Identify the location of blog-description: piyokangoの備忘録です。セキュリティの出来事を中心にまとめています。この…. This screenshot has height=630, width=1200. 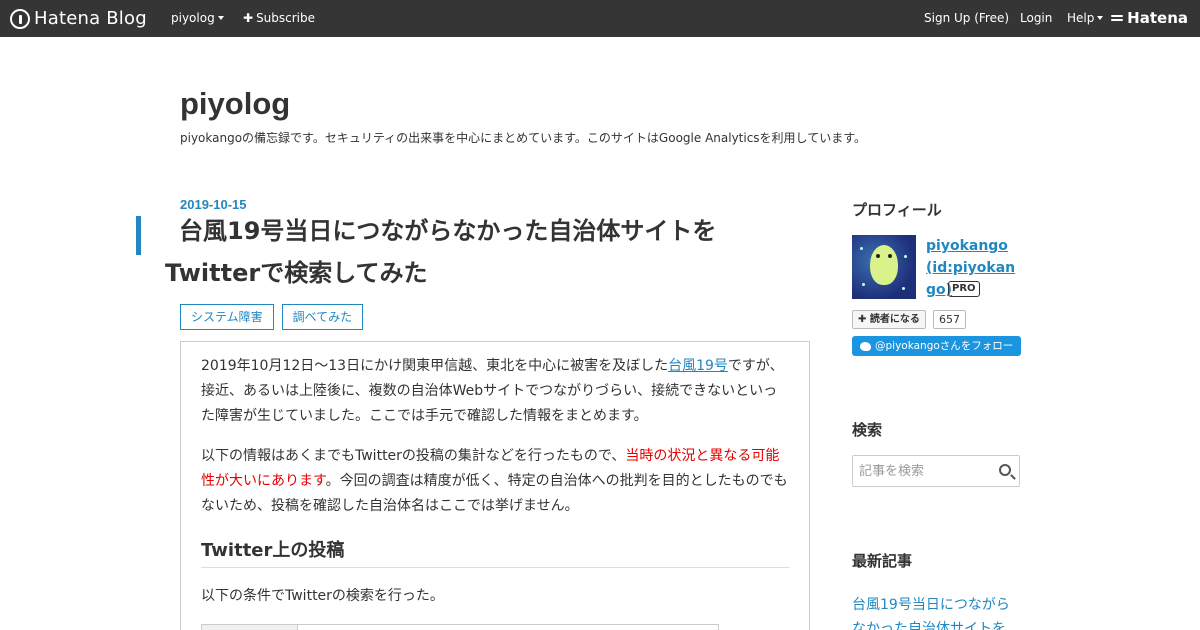
(523, 138).